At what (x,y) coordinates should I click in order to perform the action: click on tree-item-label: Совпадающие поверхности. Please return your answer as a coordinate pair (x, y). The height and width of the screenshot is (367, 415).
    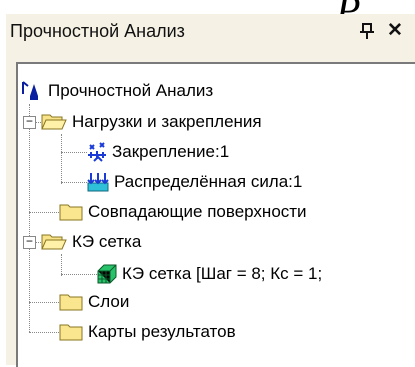
    Looking at the image, I should click on (197, 211).